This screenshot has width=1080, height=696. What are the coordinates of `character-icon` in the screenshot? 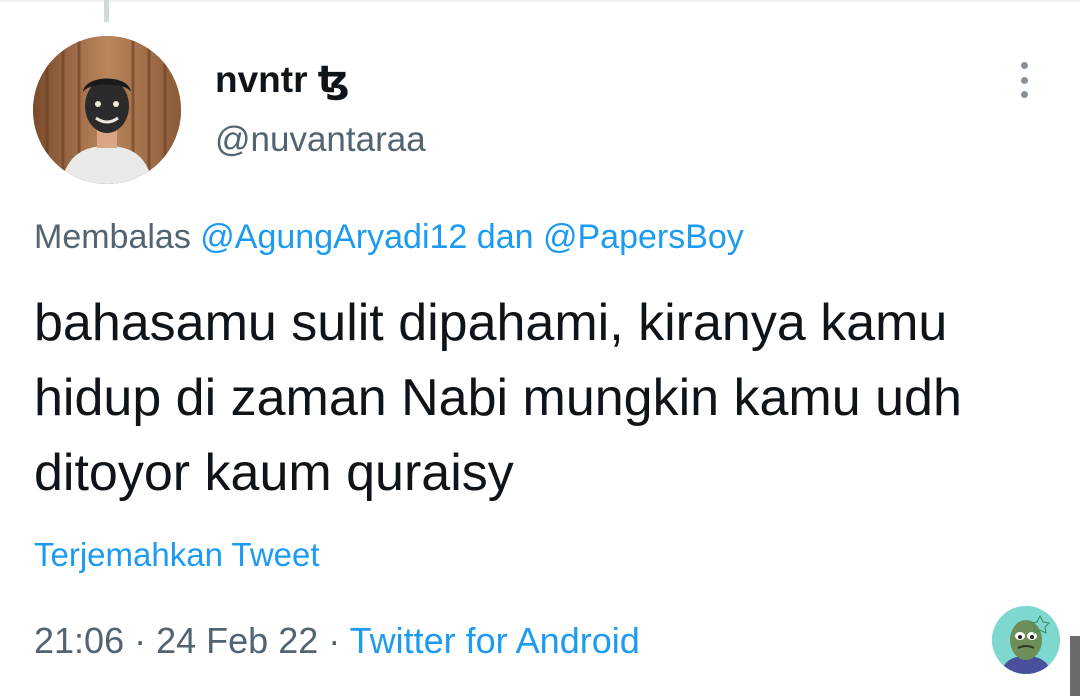 It's located at (1026, 640).